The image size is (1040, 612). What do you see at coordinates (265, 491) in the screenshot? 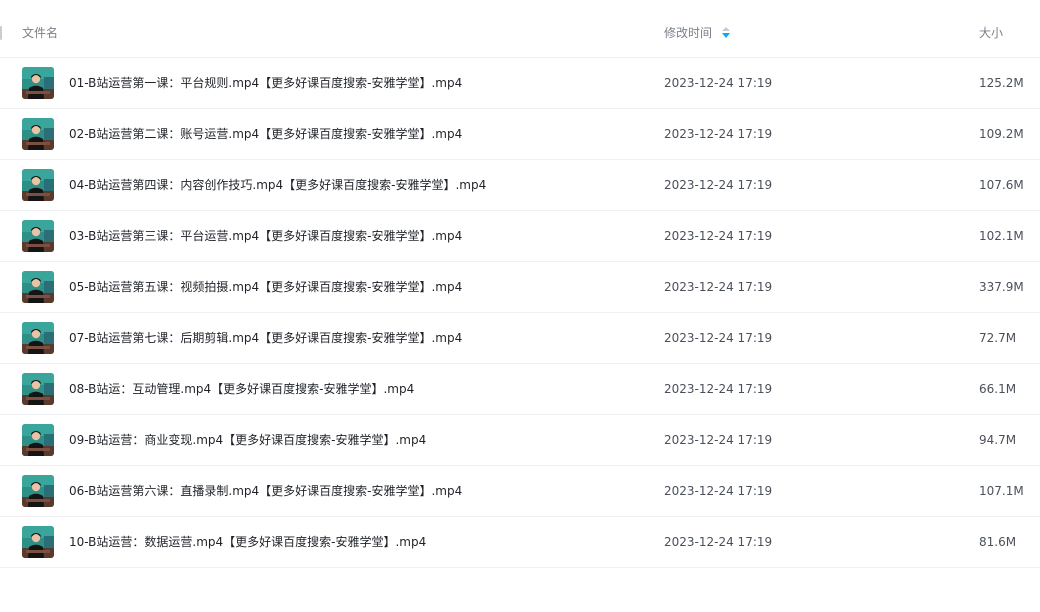
I see `file-name: 06-B站运营第六课：直播录制.mp4【更多好课百度搜索-安雅学堂】.mp4` at bounding box center [265, 491].